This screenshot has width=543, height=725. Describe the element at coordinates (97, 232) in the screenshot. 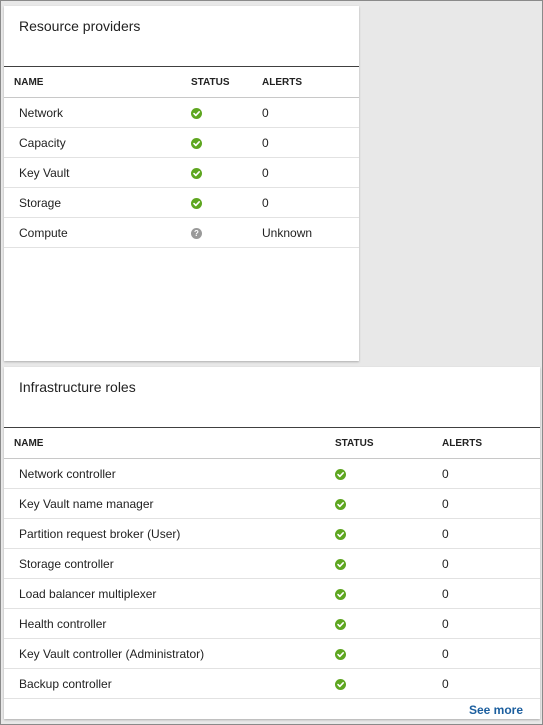

I see `row-name: Compute` at that location.